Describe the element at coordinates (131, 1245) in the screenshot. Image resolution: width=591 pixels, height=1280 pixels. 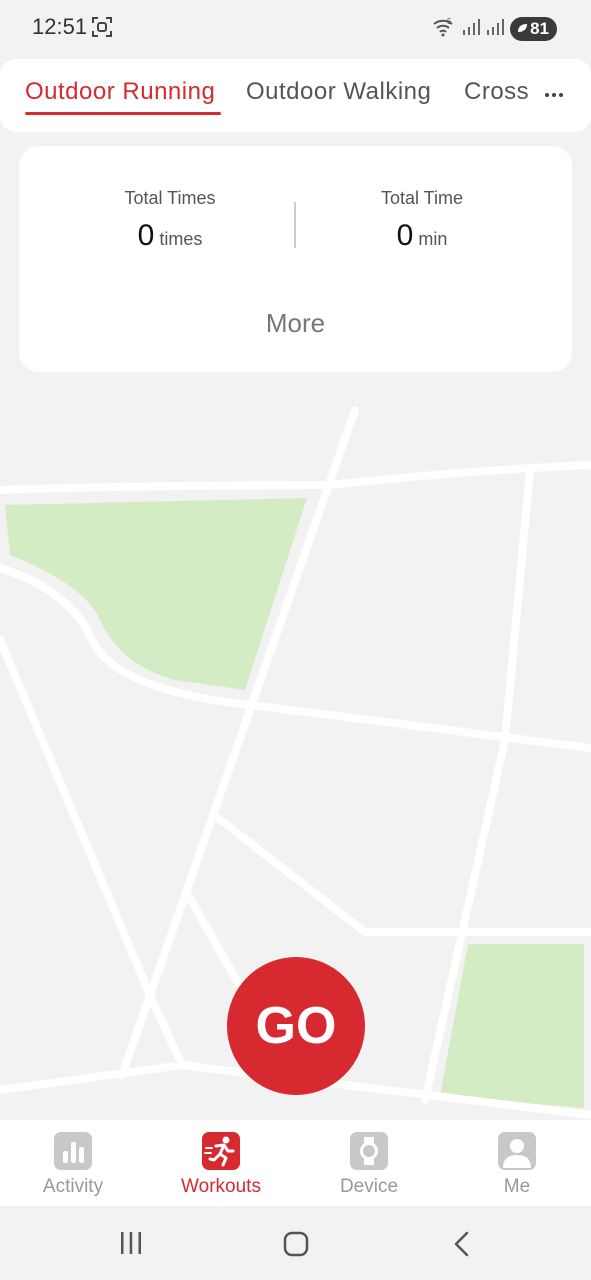
I see `recents-icon` at that location.